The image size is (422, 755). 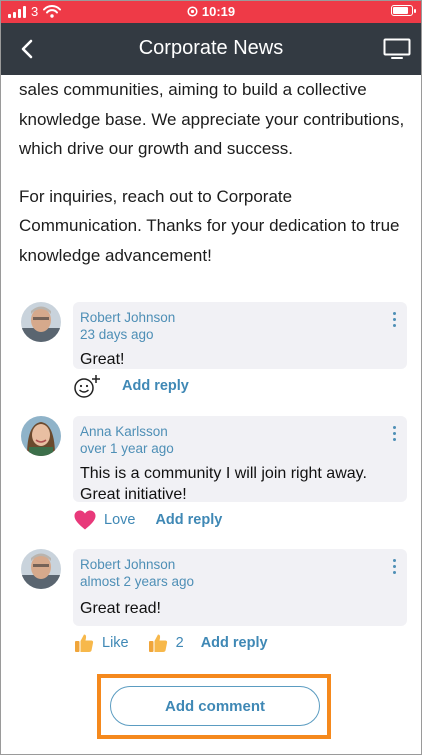 I want to click on battery-icon, so click(x=403, y=10).